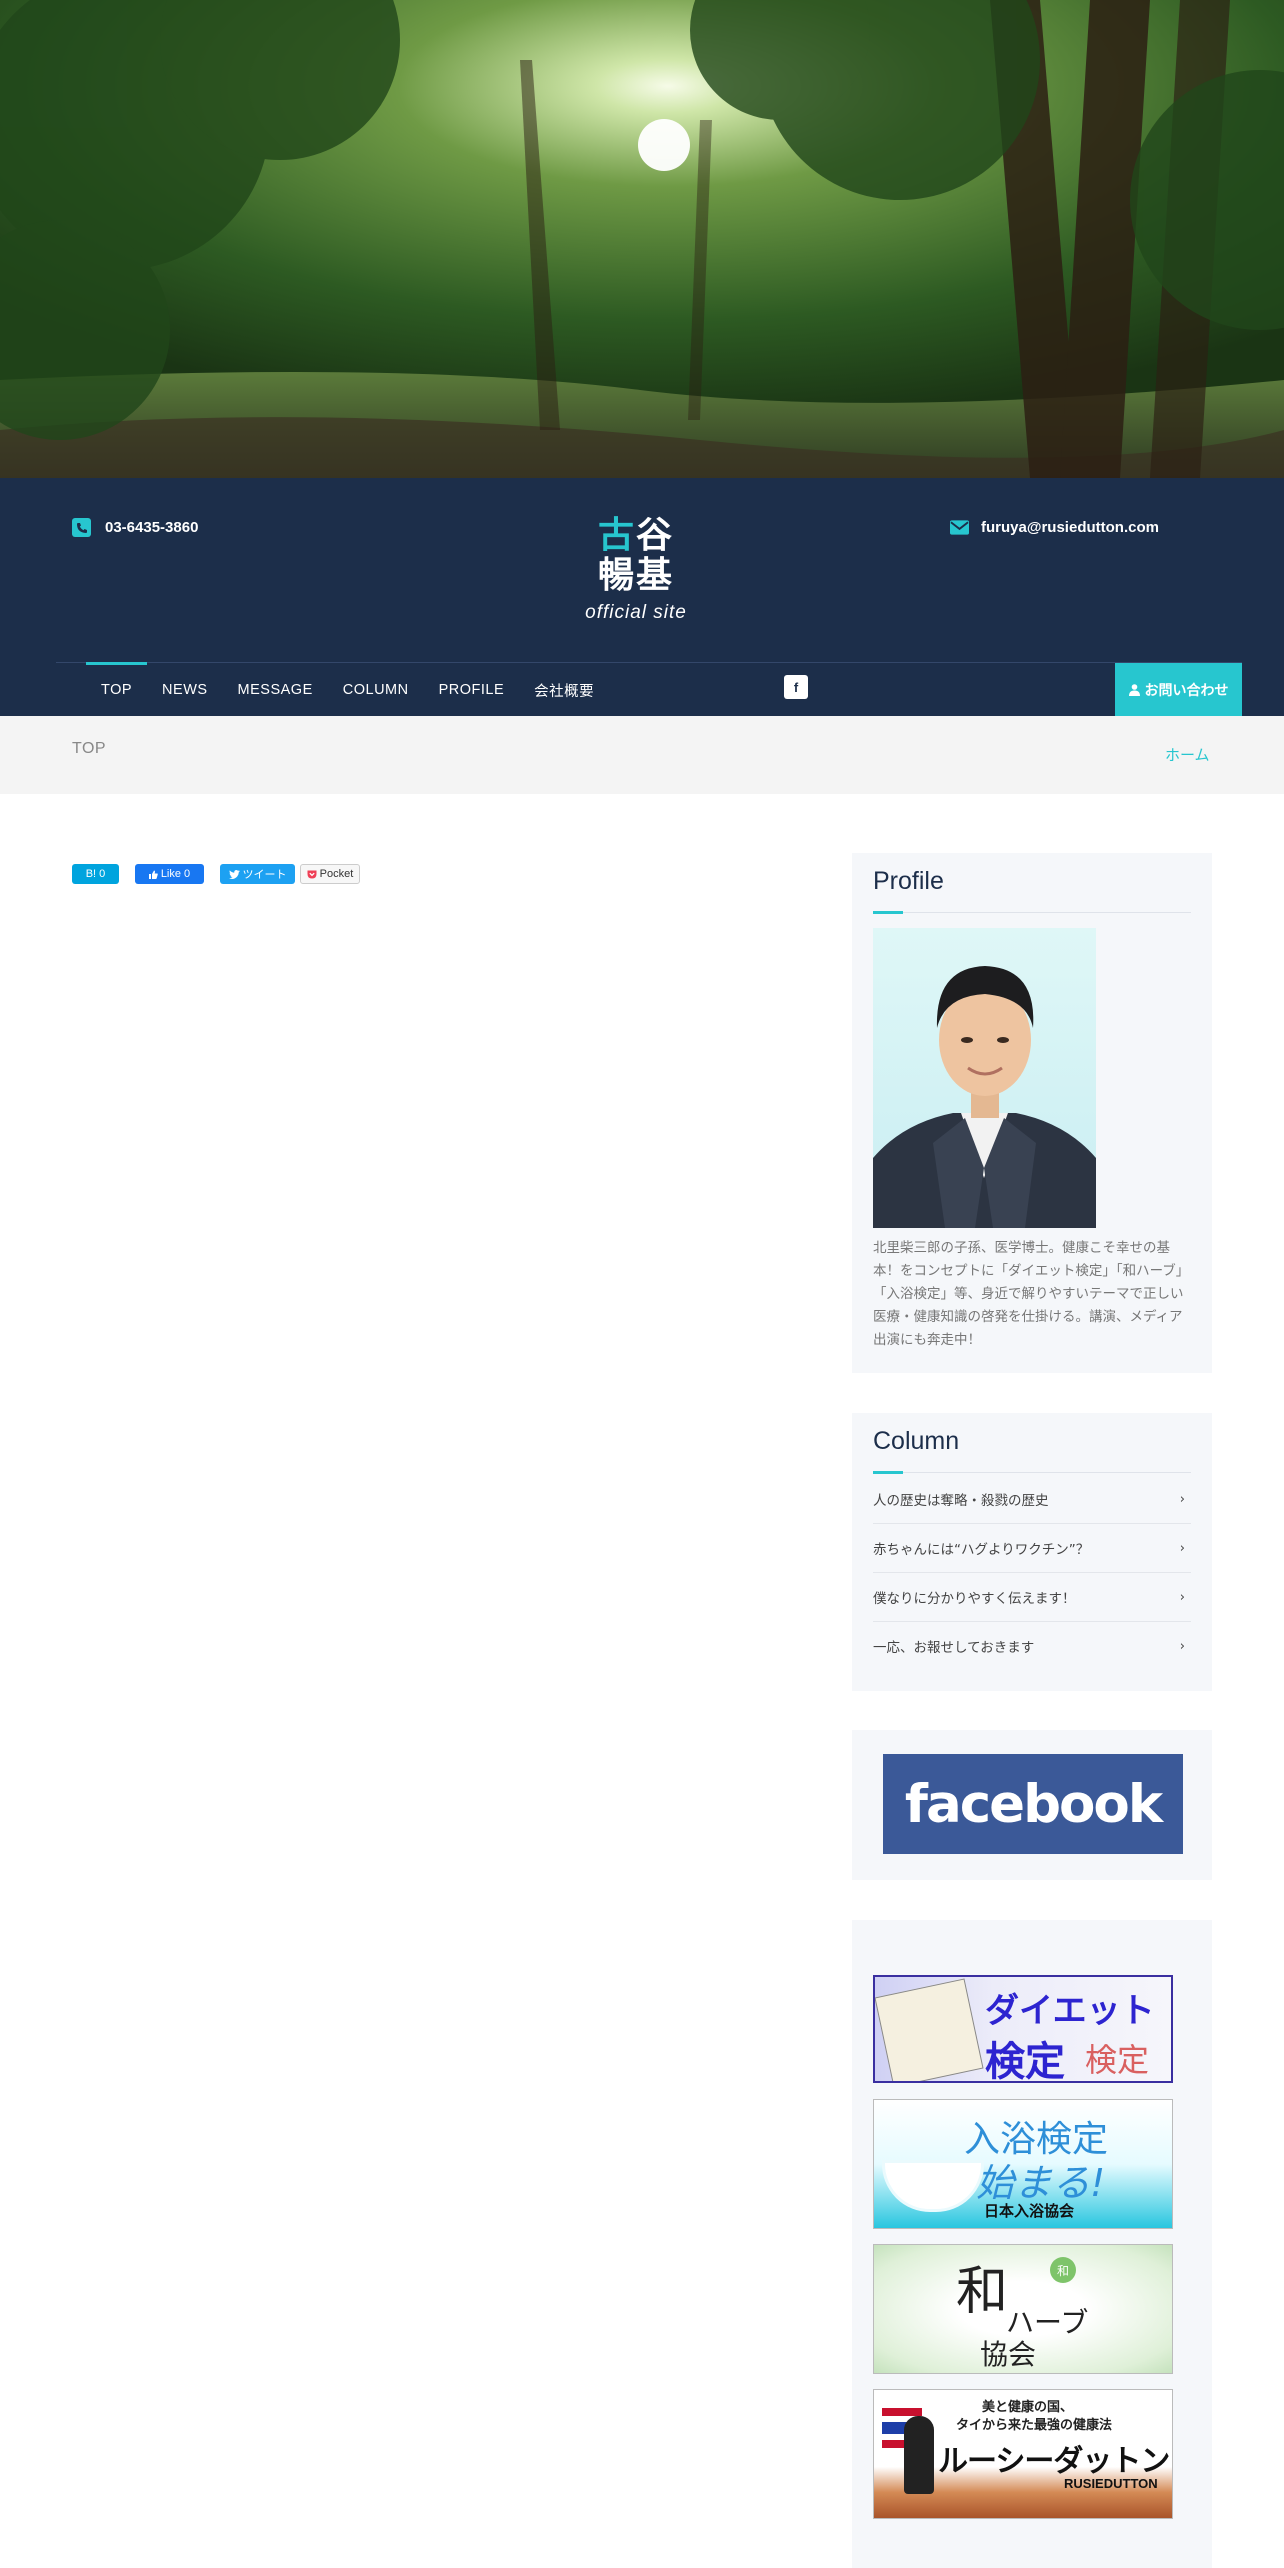  I want to click on nav-item-message: MESSAGE, so click(275, 690).